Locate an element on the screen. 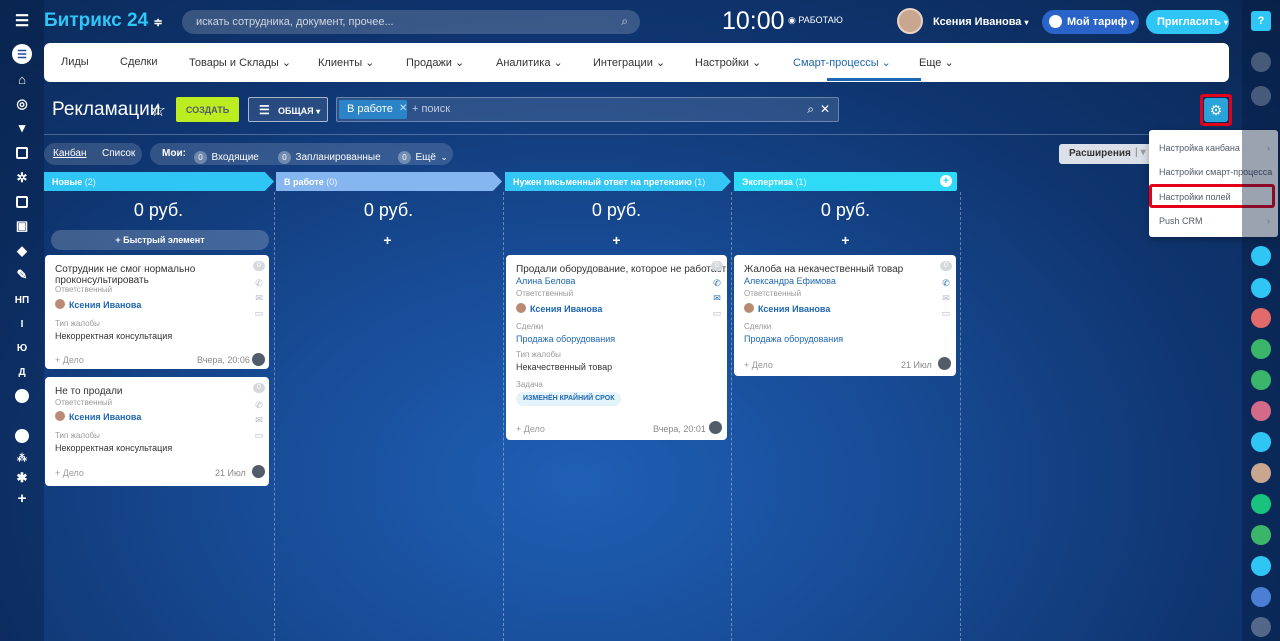 This screenshot has height=641, width=1280. rail-item-np: НП is located at coordinates (22, 300).